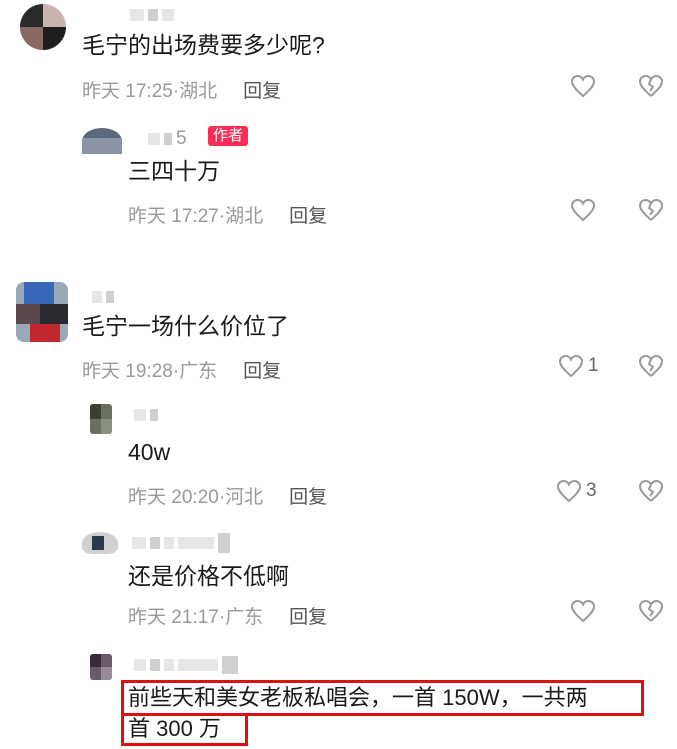  What do you see at coordinates (181, 138) in the screenshot?
I see `username-suffix: 5` at bounding box center [181, 138].